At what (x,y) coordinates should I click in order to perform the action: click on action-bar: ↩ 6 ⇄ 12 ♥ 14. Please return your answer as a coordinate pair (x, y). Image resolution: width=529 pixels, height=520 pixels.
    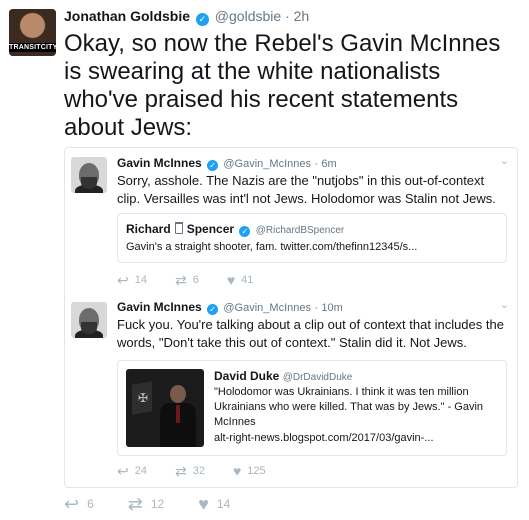
    Looking at the image, I should click on (164, 504).